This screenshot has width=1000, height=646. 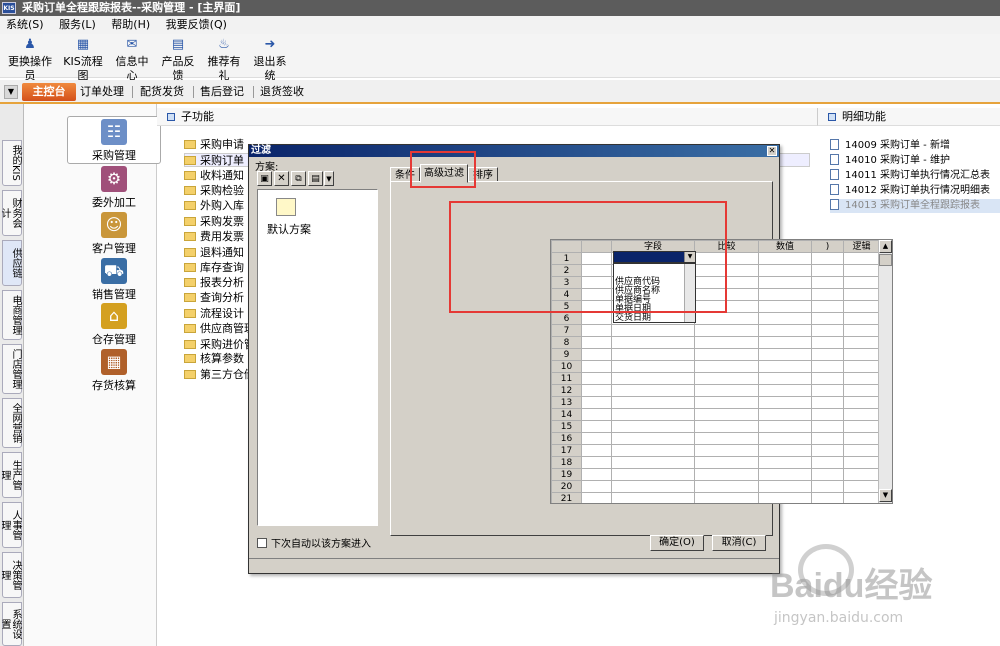 I want to click on sub-function-item: 供应商管理, so click(x=219, y=329).